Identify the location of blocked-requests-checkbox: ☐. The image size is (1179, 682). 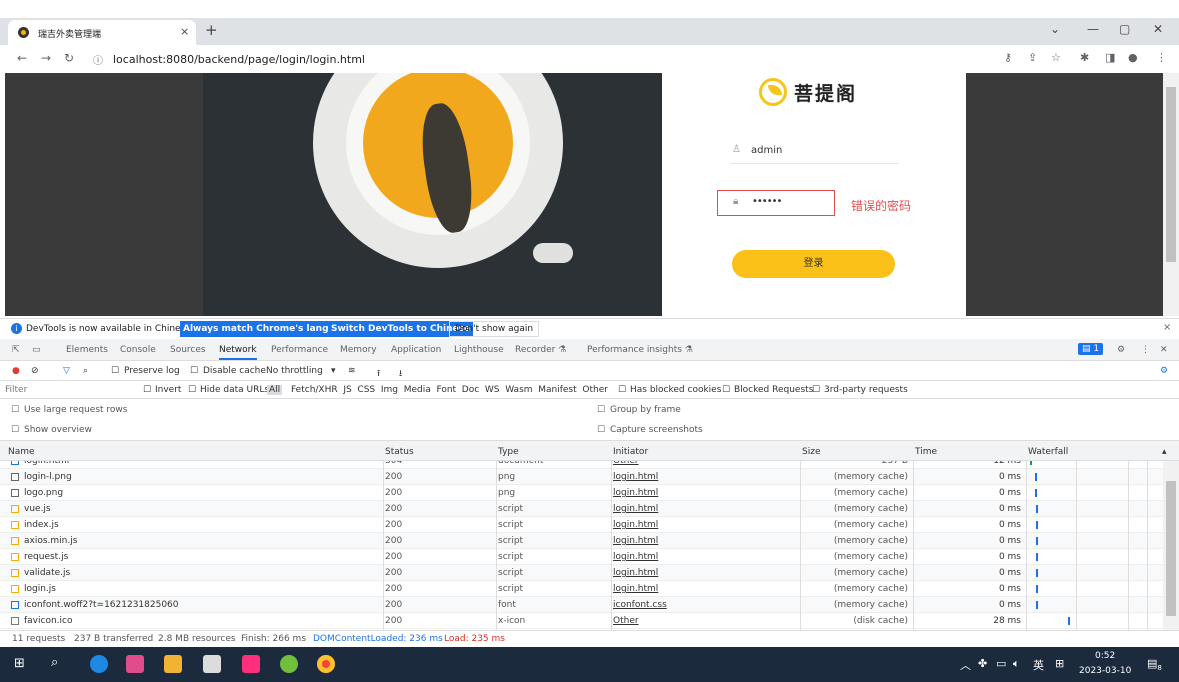
(726, 390).